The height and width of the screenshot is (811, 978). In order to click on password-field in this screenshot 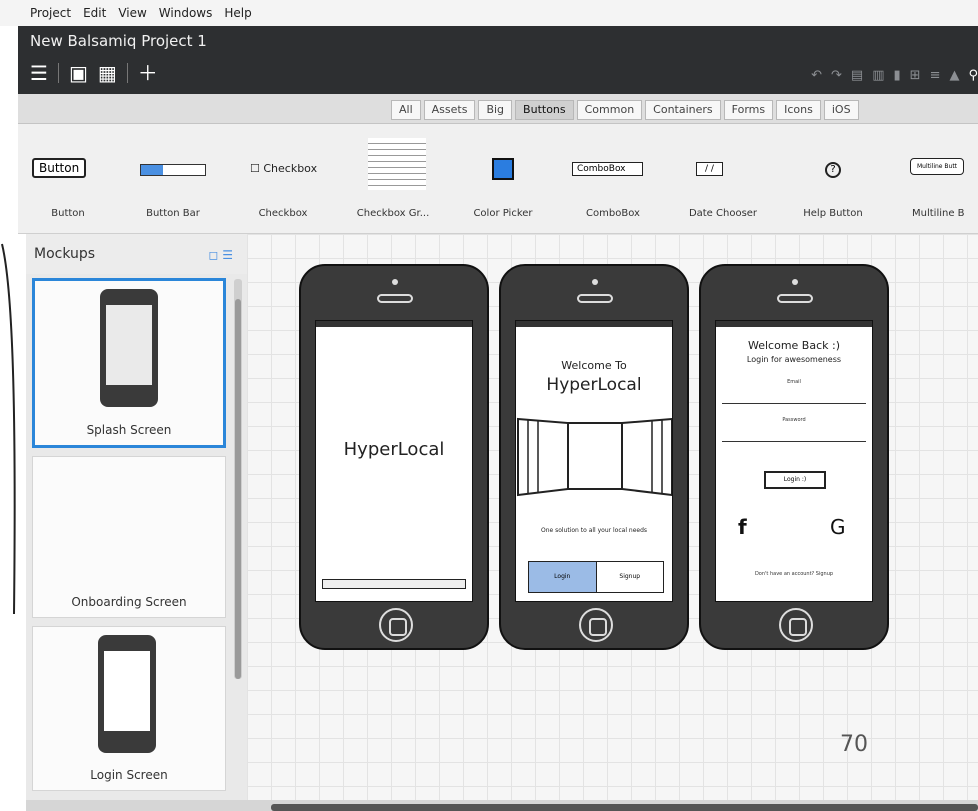, I will do `click(794, 441)`.